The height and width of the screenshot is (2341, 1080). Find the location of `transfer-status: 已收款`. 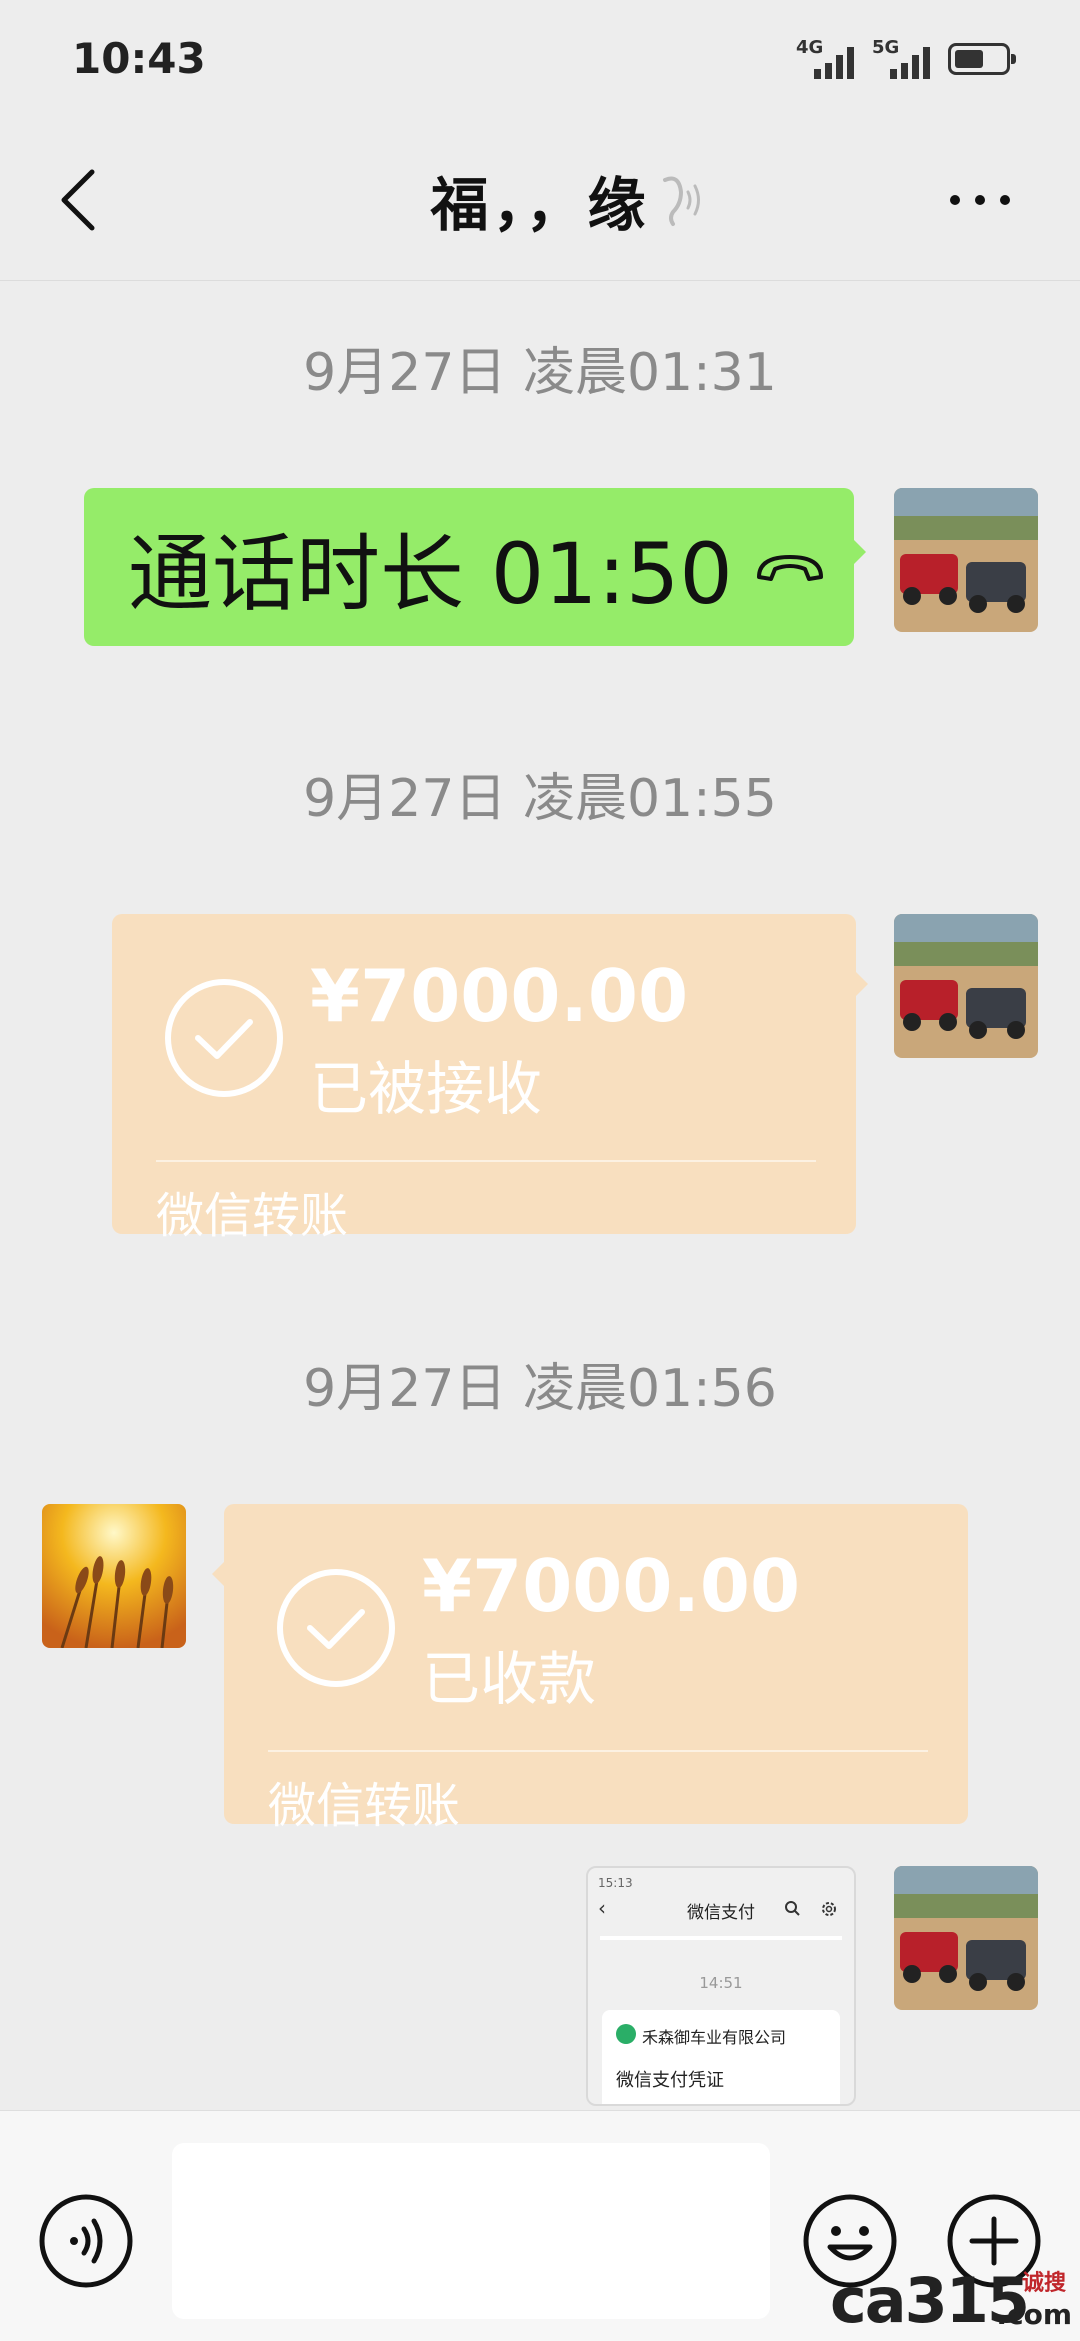

transfer-status: 已收款 is located at coordinates (509, 1679).